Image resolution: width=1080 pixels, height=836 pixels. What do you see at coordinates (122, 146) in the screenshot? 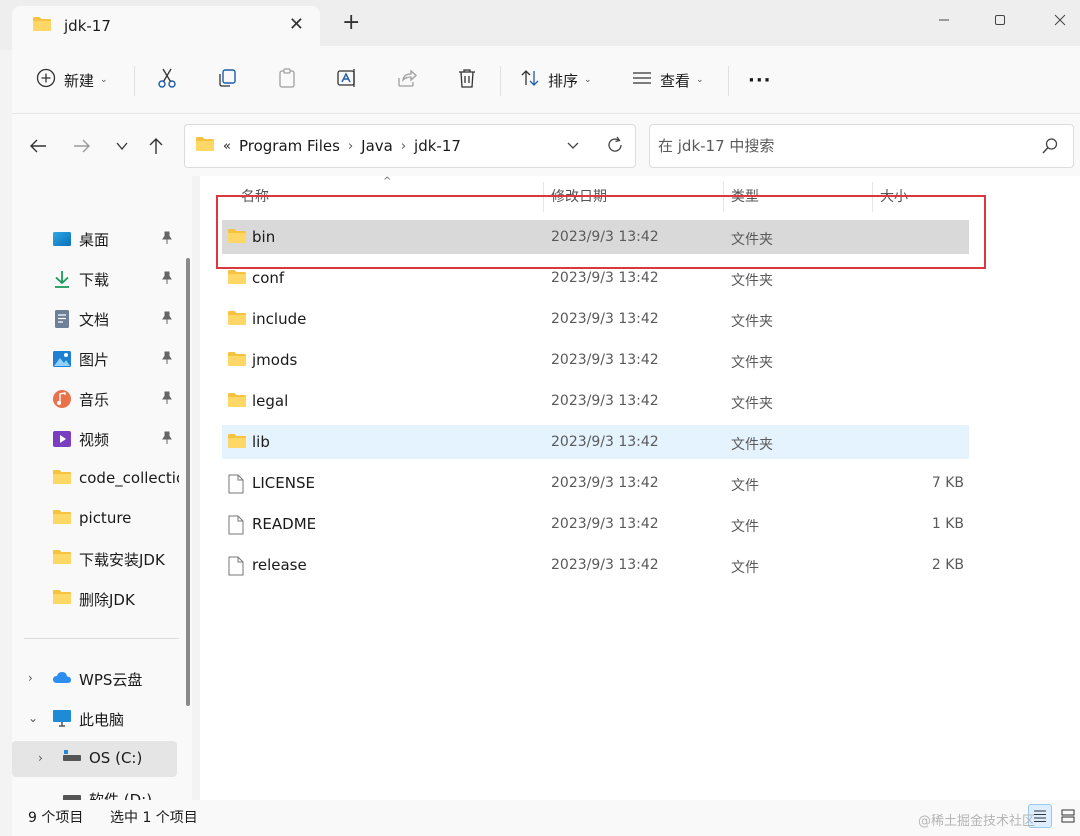
I see `recent-locations-chevron-icon` at bounding box center [122, 146].